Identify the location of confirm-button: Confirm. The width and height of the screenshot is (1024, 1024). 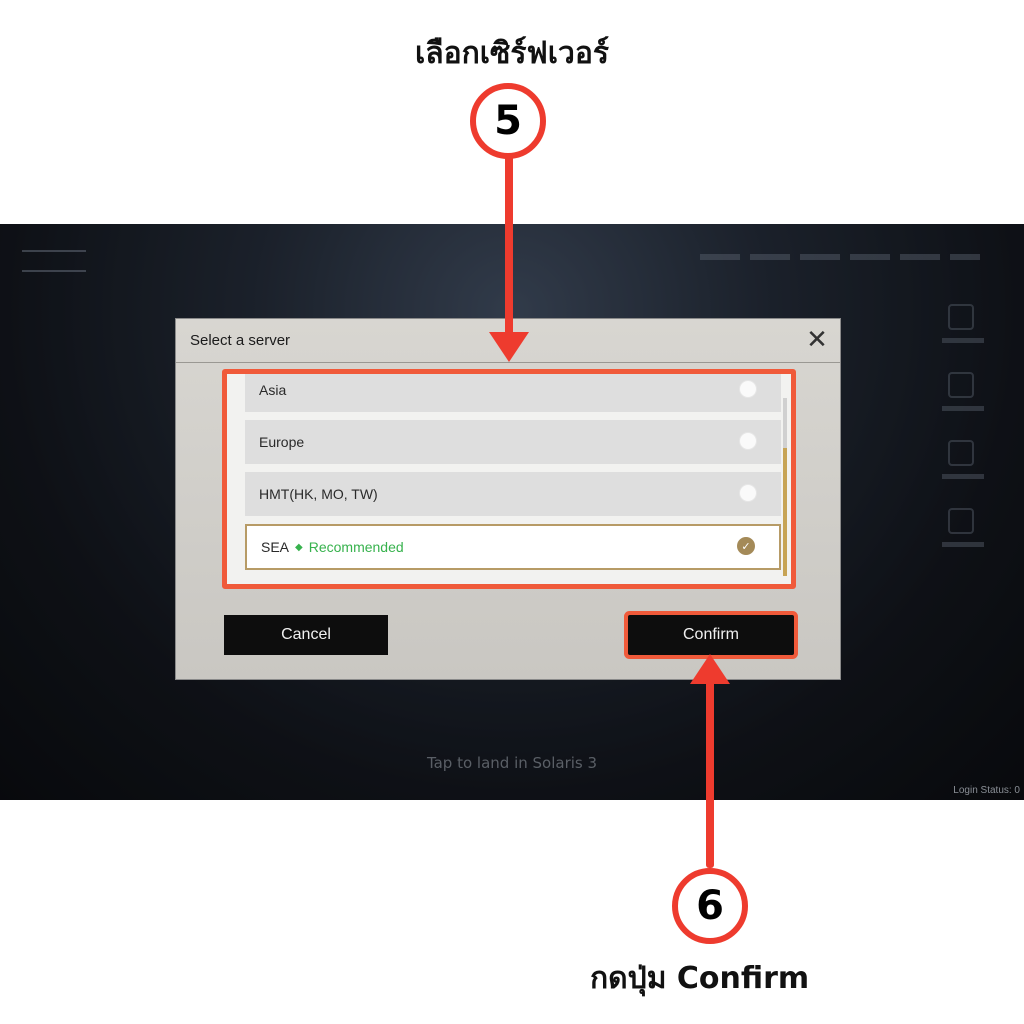
(711, 635).